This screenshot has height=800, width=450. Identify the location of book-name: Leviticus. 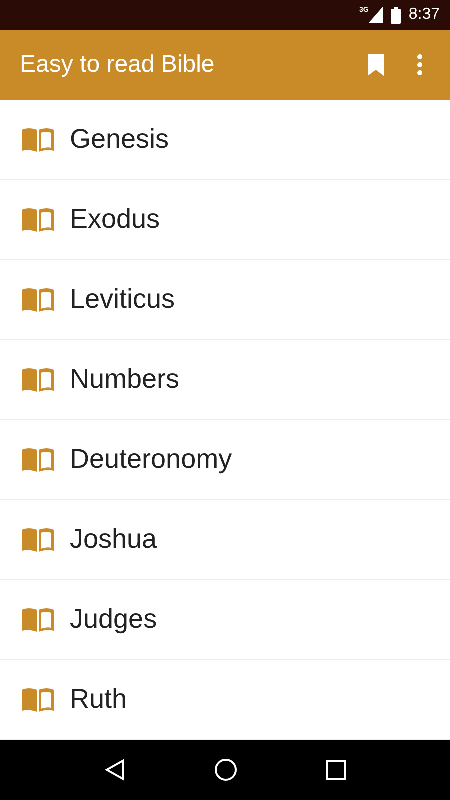
(123, 299).